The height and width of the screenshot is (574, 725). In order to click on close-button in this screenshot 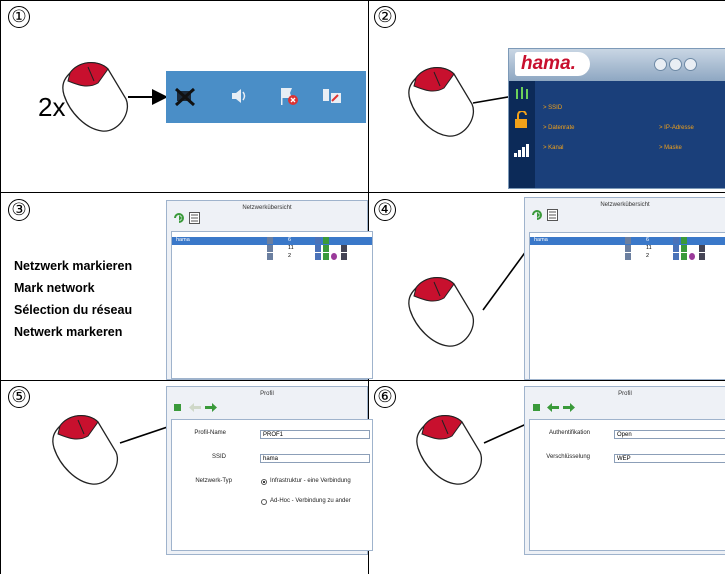, I will do `click(690, 64)`.